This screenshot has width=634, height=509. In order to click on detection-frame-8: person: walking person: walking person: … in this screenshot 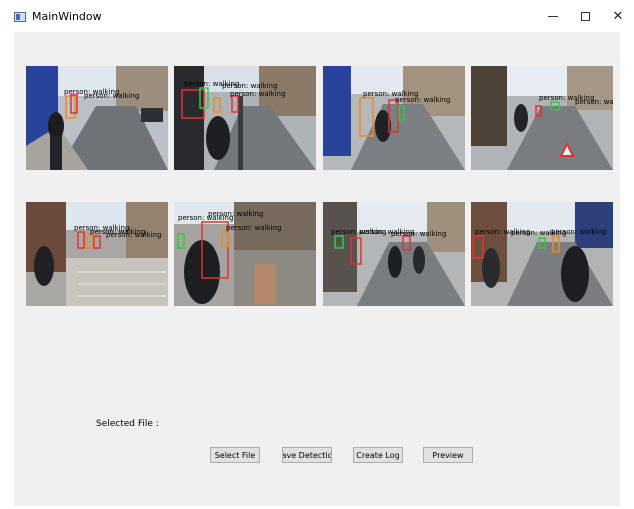, I will do `click(542, 254)`.